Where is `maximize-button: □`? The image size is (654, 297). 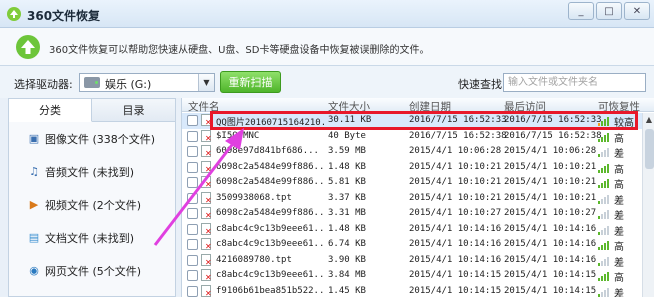
maximize-button: □ is located at coordinates (609, 11).